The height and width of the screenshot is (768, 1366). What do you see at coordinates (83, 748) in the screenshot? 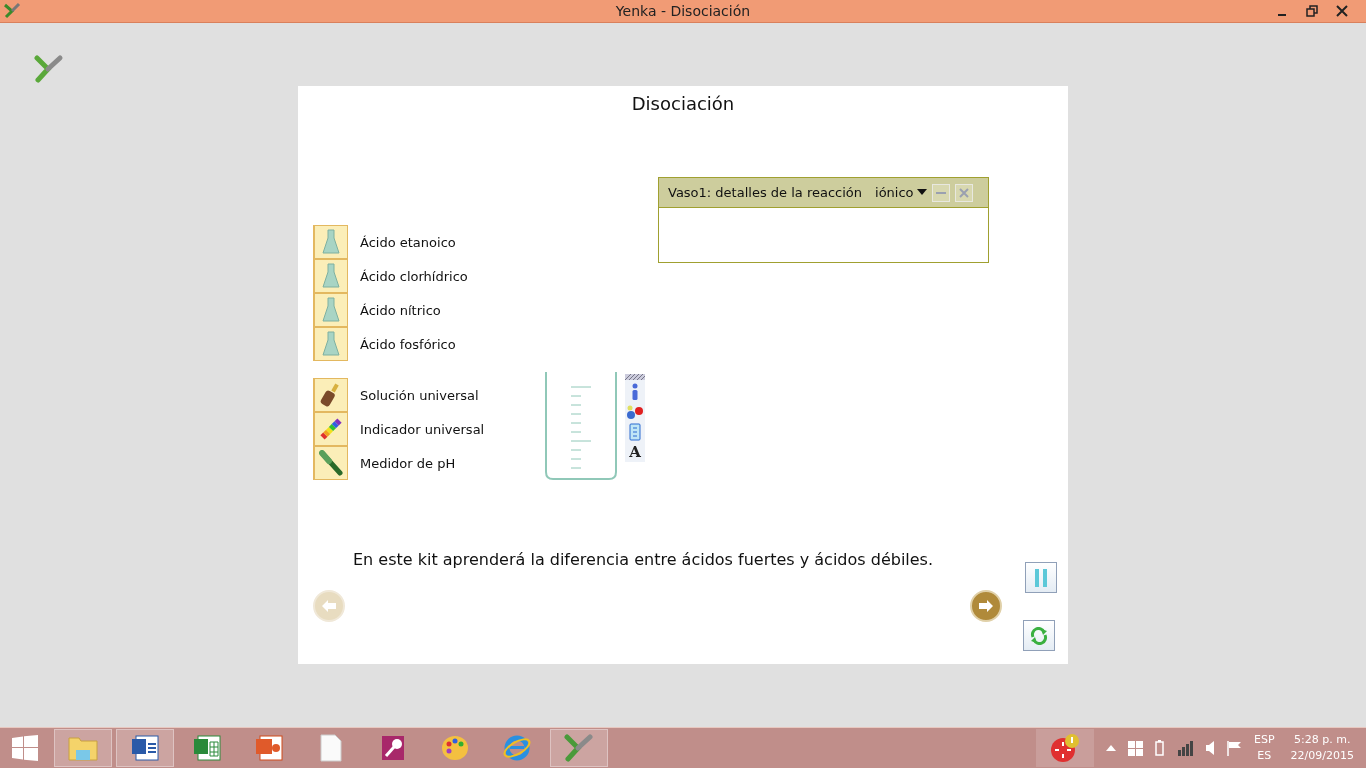
I see `folder-icon` at bounding box center [83, 748].